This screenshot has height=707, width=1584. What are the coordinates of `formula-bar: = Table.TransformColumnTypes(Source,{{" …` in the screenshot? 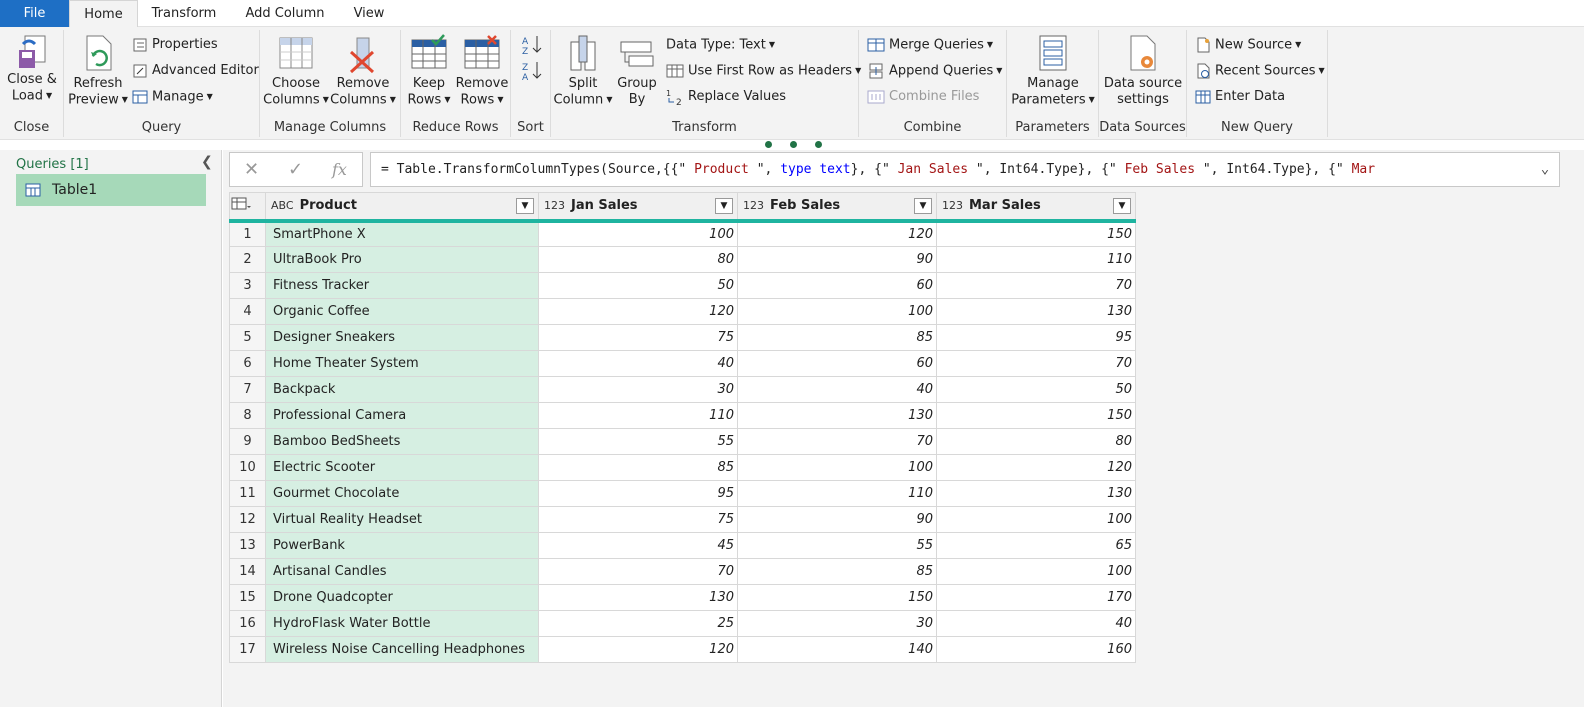 It's located at (965, 169).